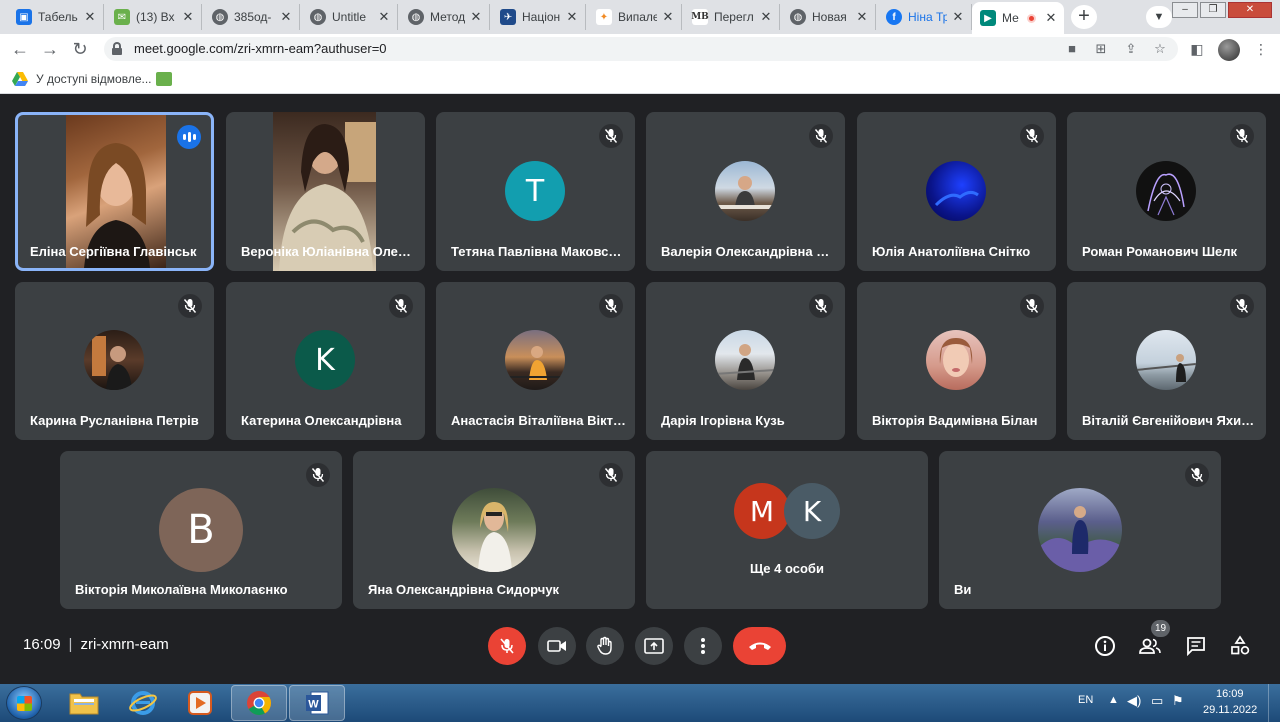  Describe the element at coordinates (494, 530) in the screenshot. I see `participant-tile: Яна Олександрівна Сидорчук` at that location.